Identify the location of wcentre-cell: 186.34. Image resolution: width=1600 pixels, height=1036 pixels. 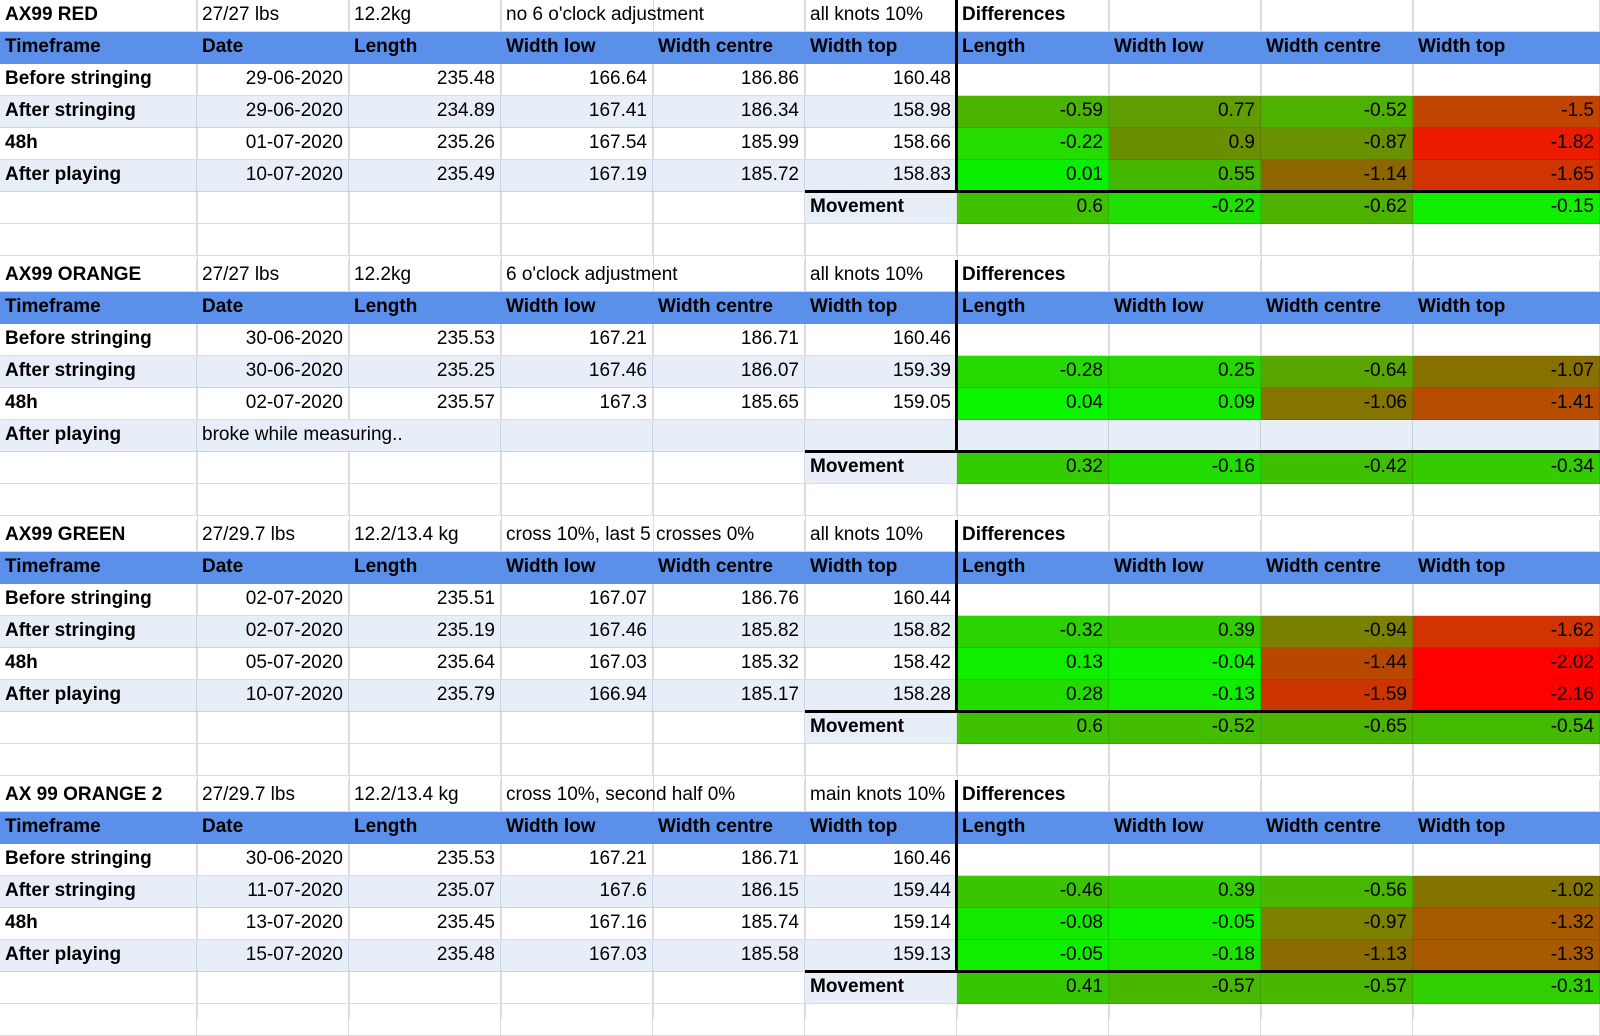
(729, 112).